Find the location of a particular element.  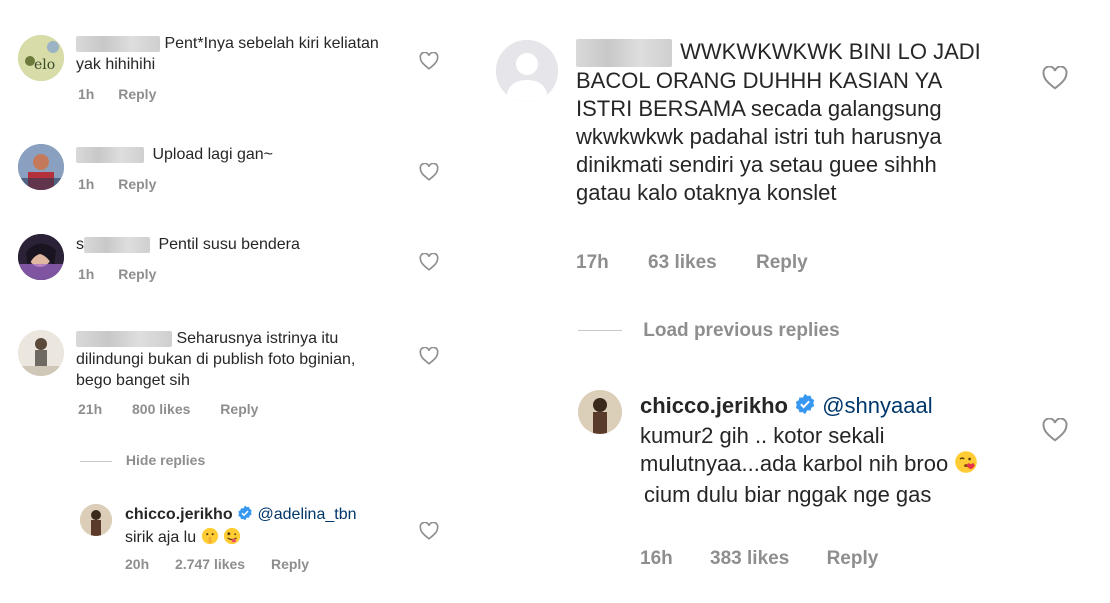

comment-text: chicco.jerikho @adelina_tbn sirik aja lu is located at coordinates (270, 527).